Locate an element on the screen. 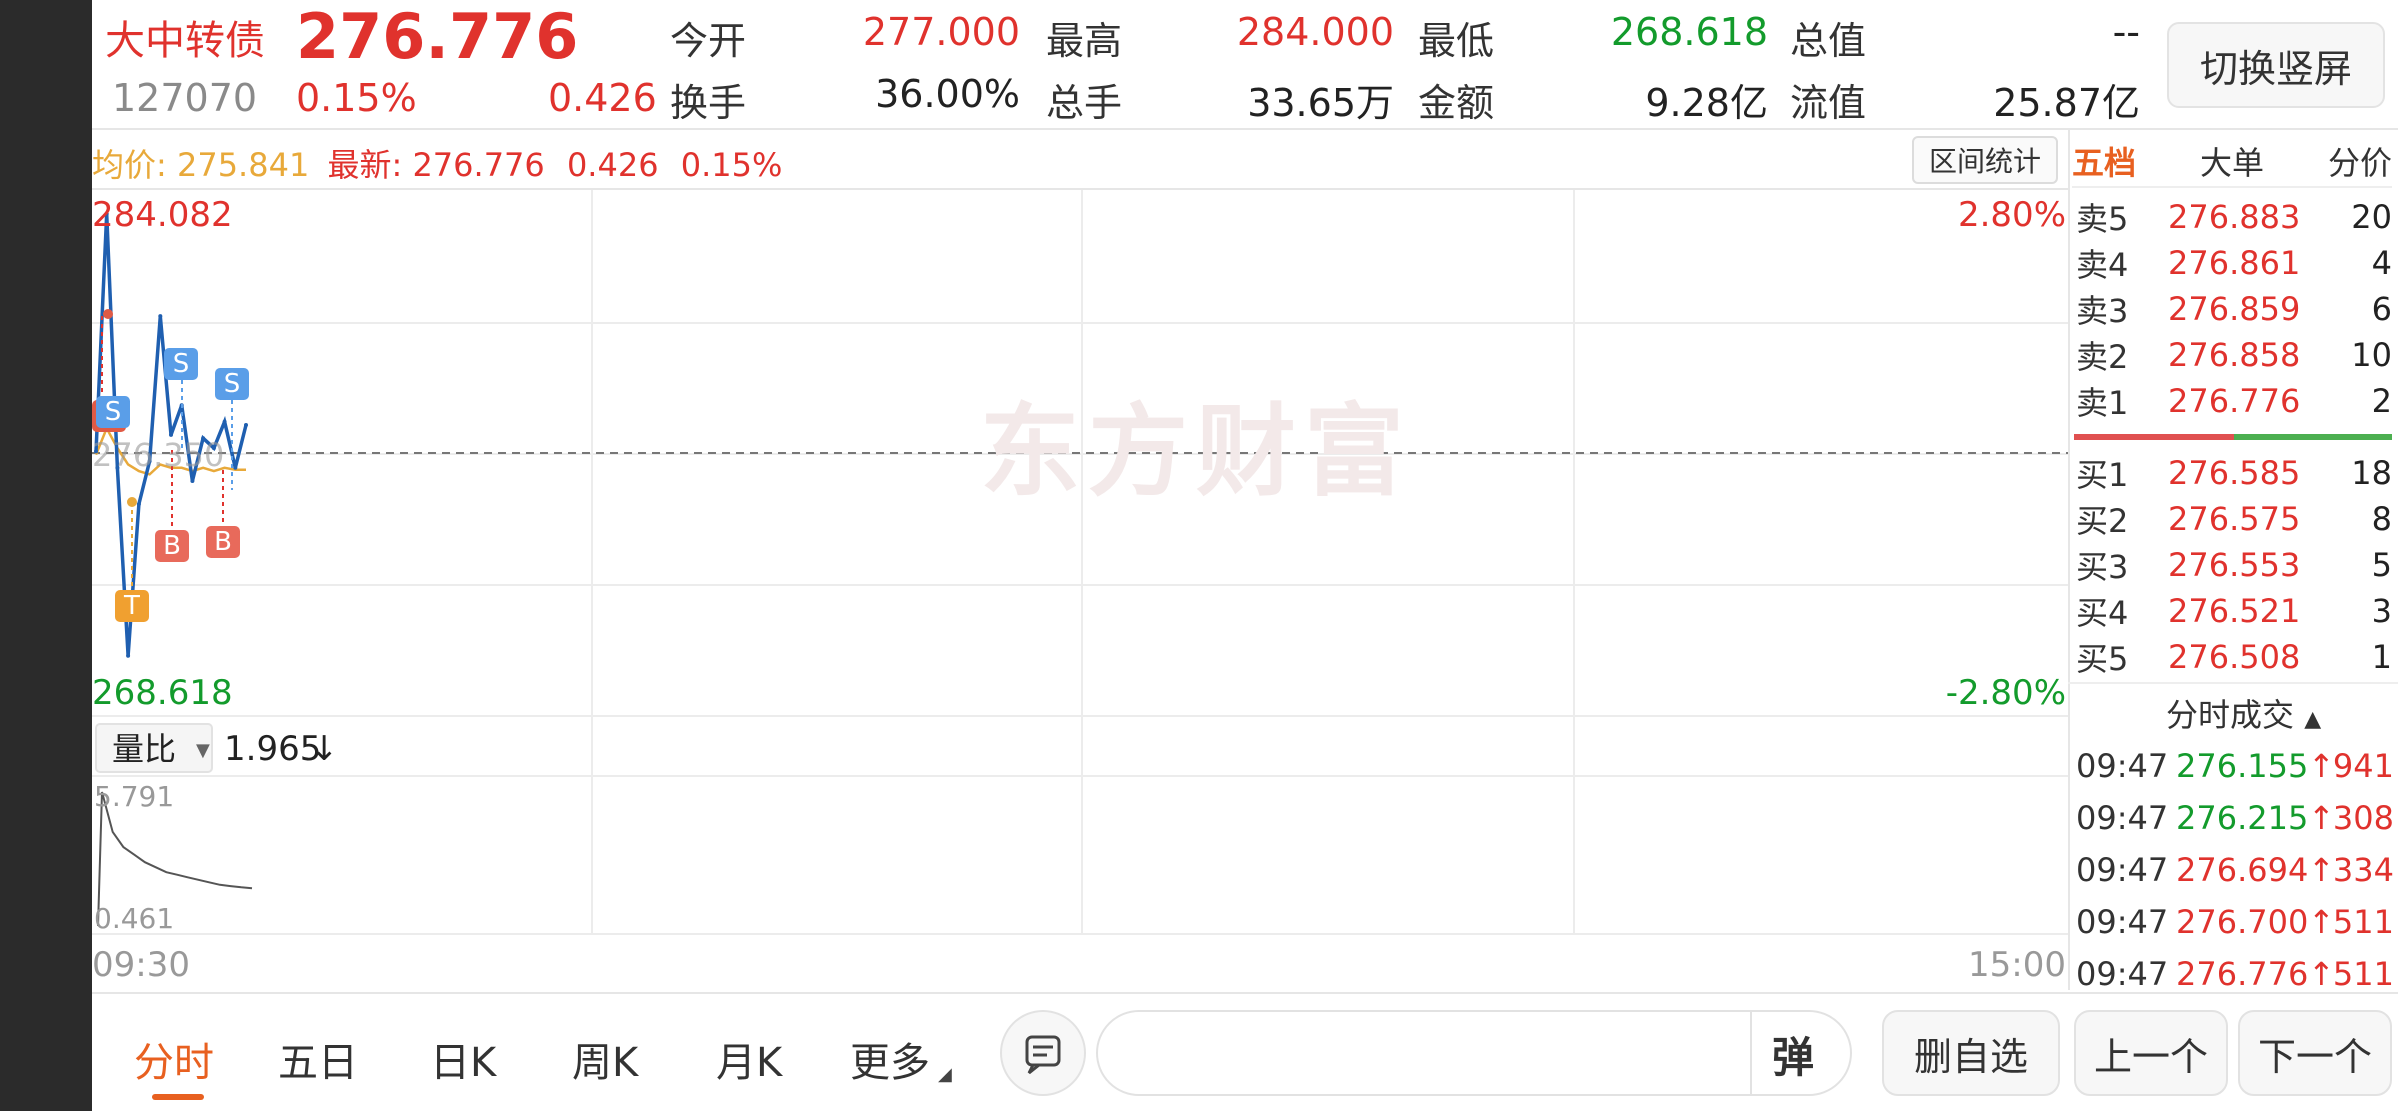 The image size is (2398, 1111). bid-price: 276.508 is located at coordinates (2234, 657).